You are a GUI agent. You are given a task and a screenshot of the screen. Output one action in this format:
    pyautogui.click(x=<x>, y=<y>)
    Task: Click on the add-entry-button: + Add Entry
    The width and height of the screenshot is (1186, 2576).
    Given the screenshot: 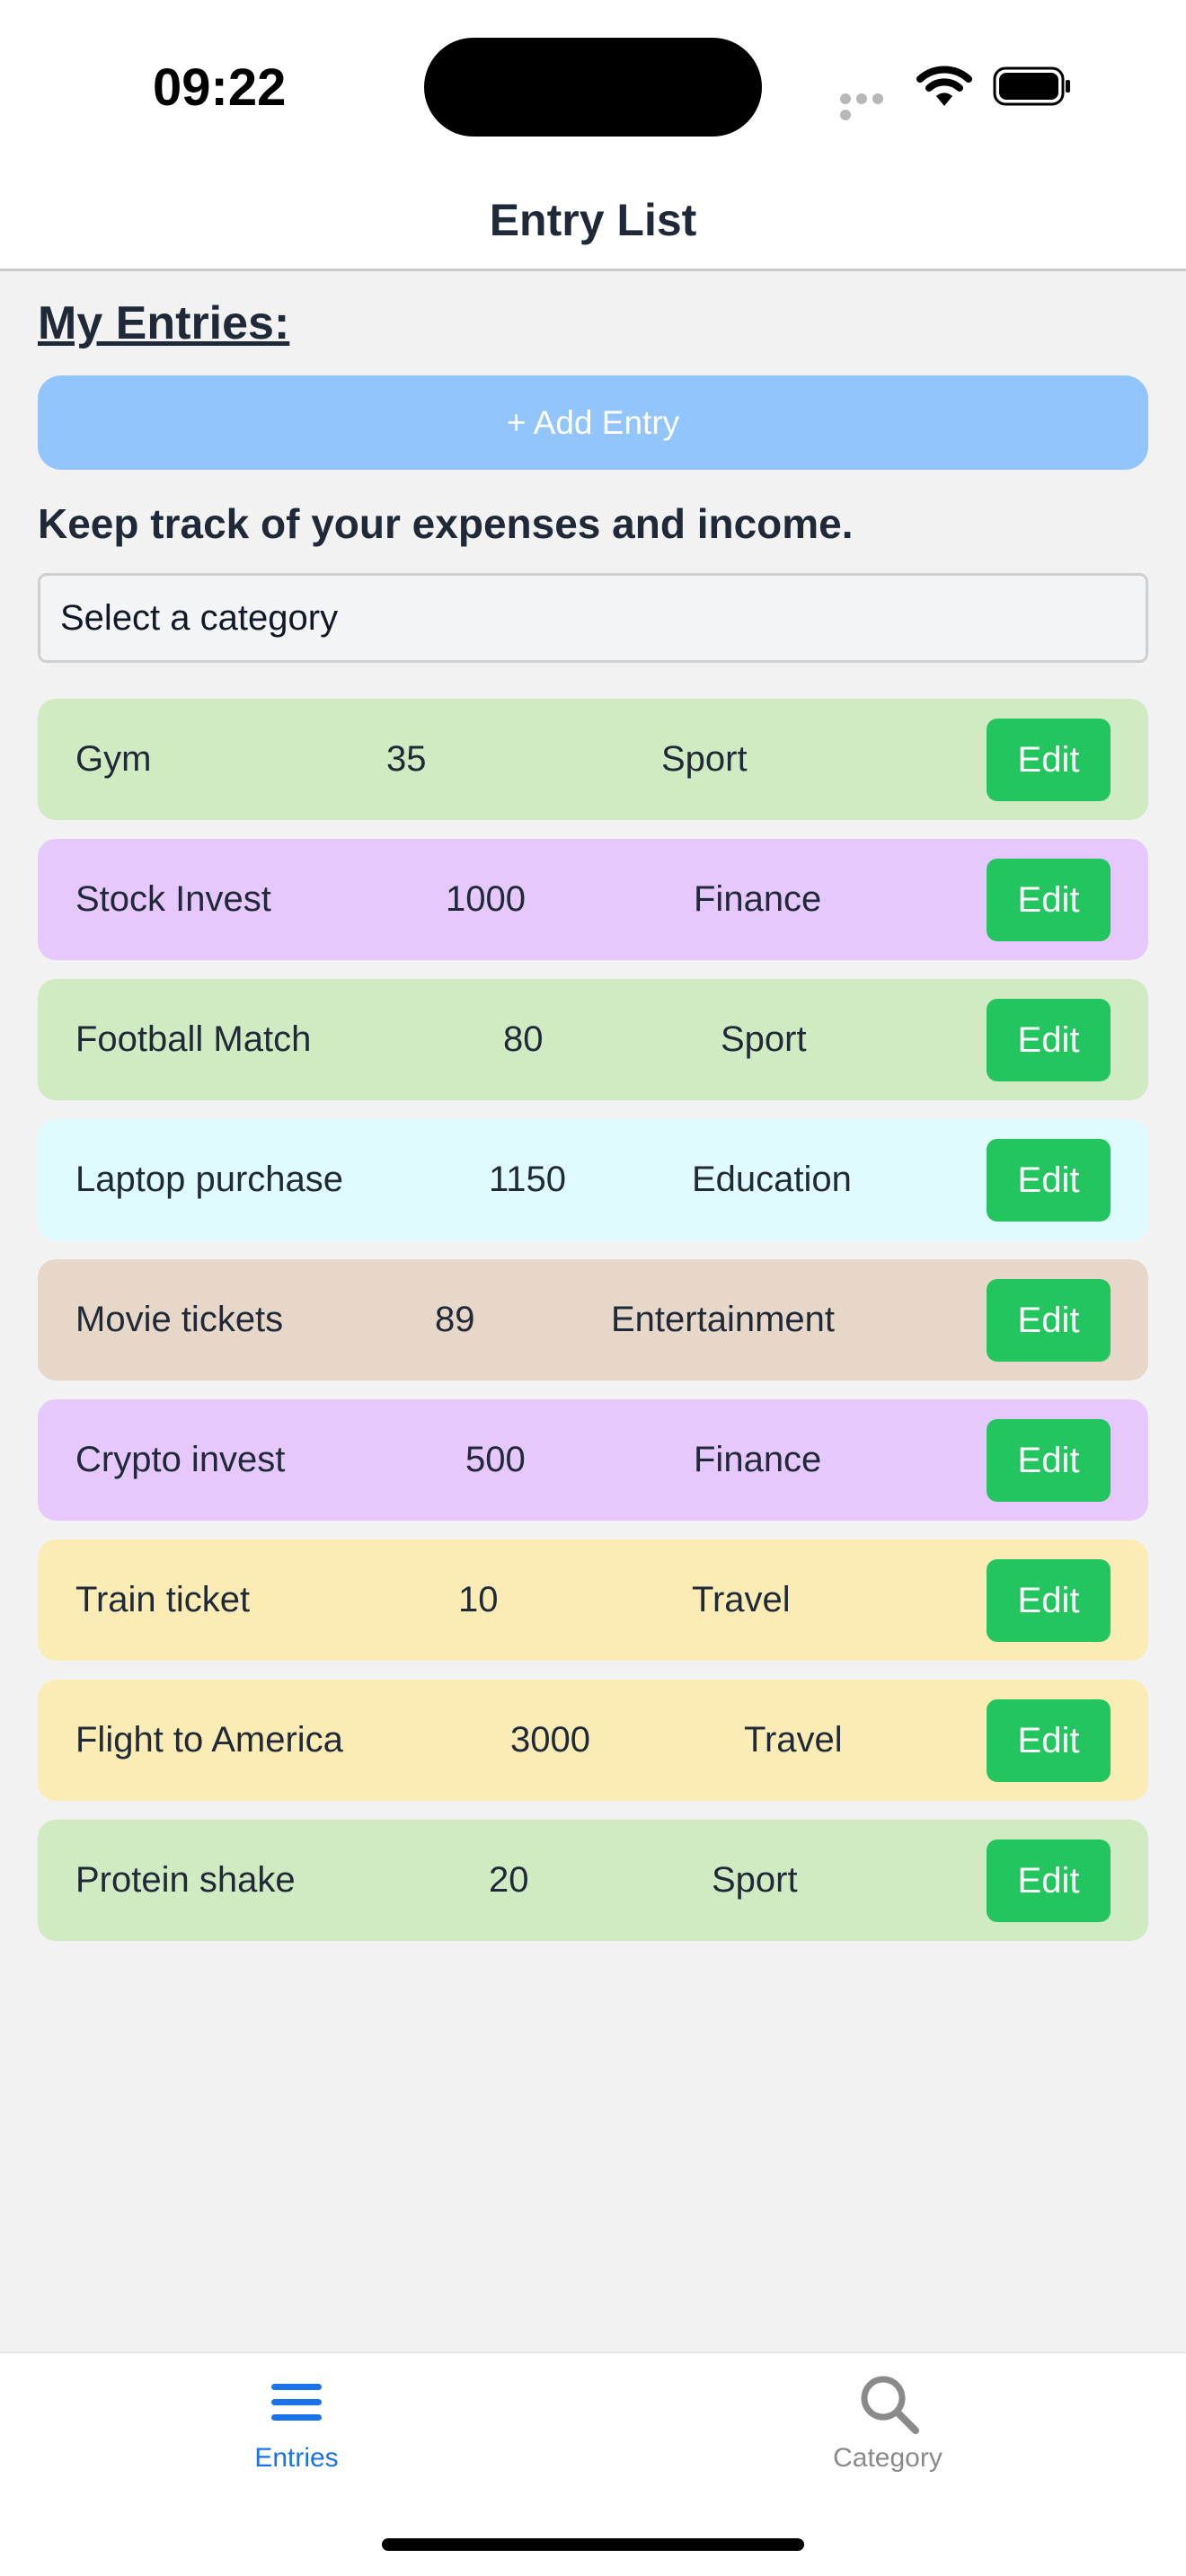 What is the action you would take?
    pyautogui.click(x=593, y=422)
    